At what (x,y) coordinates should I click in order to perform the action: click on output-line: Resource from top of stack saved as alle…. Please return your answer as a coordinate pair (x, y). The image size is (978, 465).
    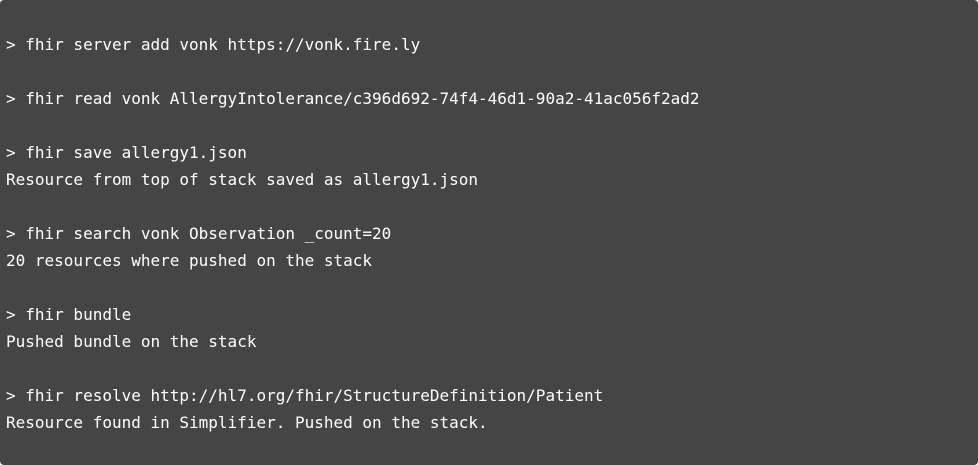
    Looking at the image, I should click on (242, 179).